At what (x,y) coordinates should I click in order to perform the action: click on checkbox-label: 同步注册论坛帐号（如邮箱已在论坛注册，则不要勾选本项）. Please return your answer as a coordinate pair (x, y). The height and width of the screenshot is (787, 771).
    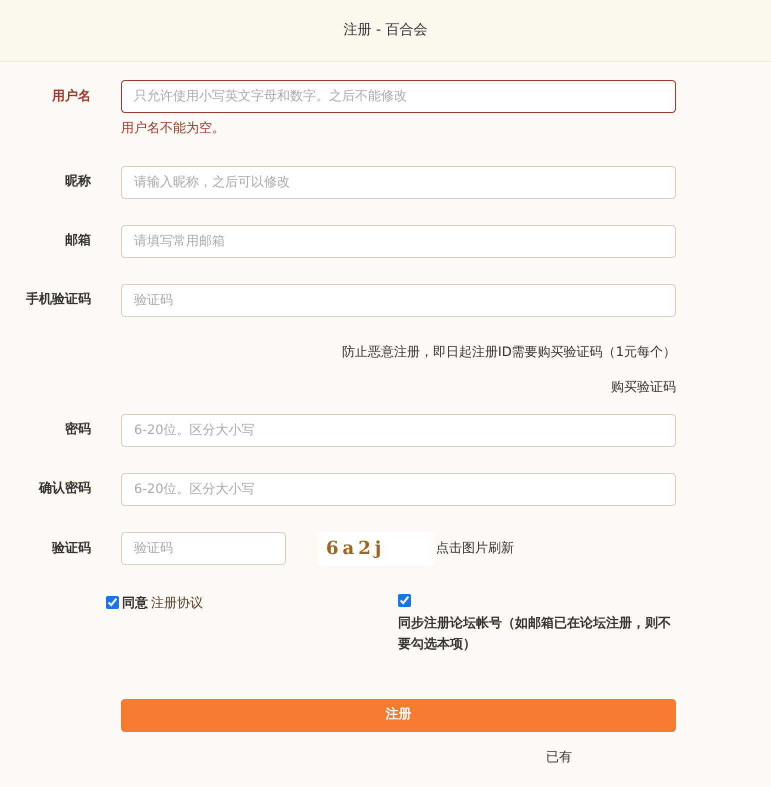
    Looking at the image, I should click on (535, 634).